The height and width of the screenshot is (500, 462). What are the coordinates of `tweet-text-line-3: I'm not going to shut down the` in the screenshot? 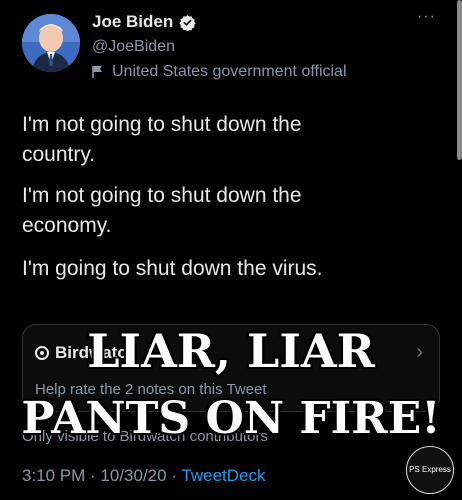 It's located at (162, 195).